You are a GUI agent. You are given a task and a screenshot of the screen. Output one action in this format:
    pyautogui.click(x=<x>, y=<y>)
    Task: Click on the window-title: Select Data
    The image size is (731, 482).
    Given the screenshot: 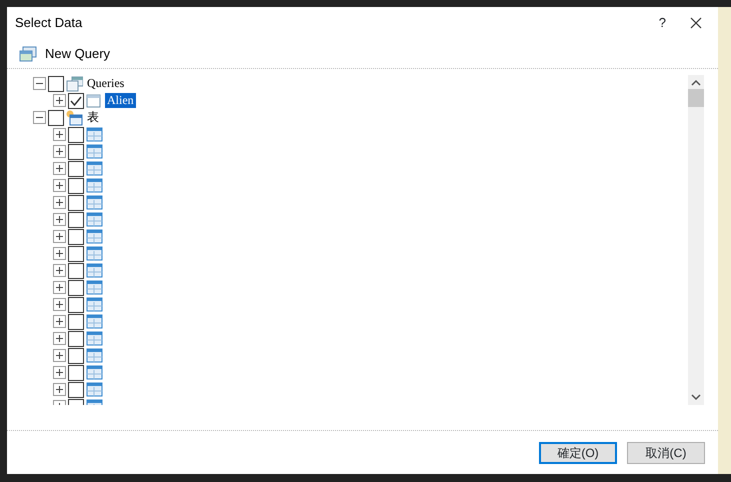 What is the action you would take?
    pyautogui.click(x=48, y=23)
    